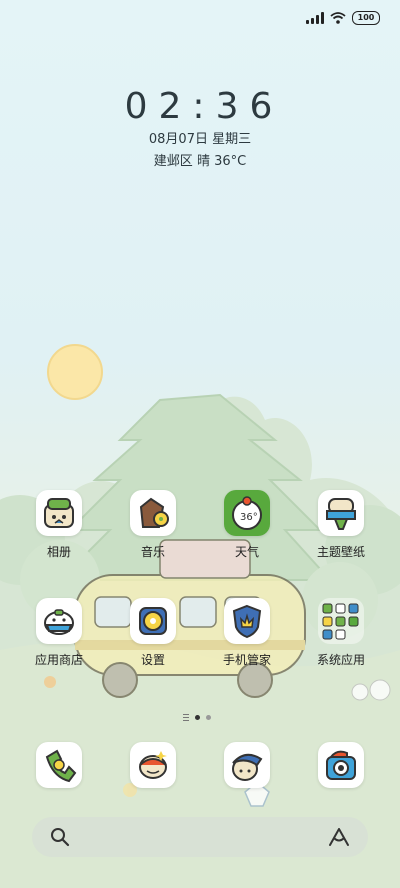 The height and width of the screenshot is (888, 400). I want to click on battery-indicator: 100, so click(366, 18).